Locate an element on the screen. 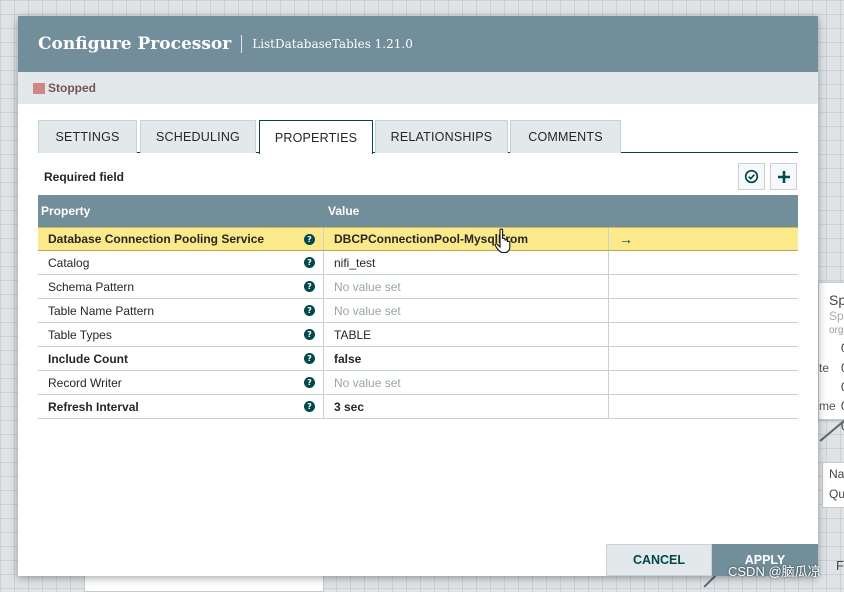 Image resolution: width=844 pixels, height=592 pixels. property-name: Catalog is located at coordinates (69, 262).